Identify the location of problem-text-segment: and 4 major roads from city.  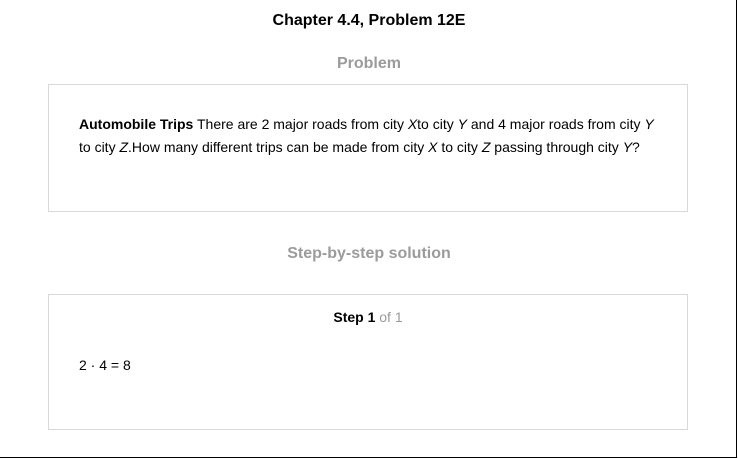
(555, 124).